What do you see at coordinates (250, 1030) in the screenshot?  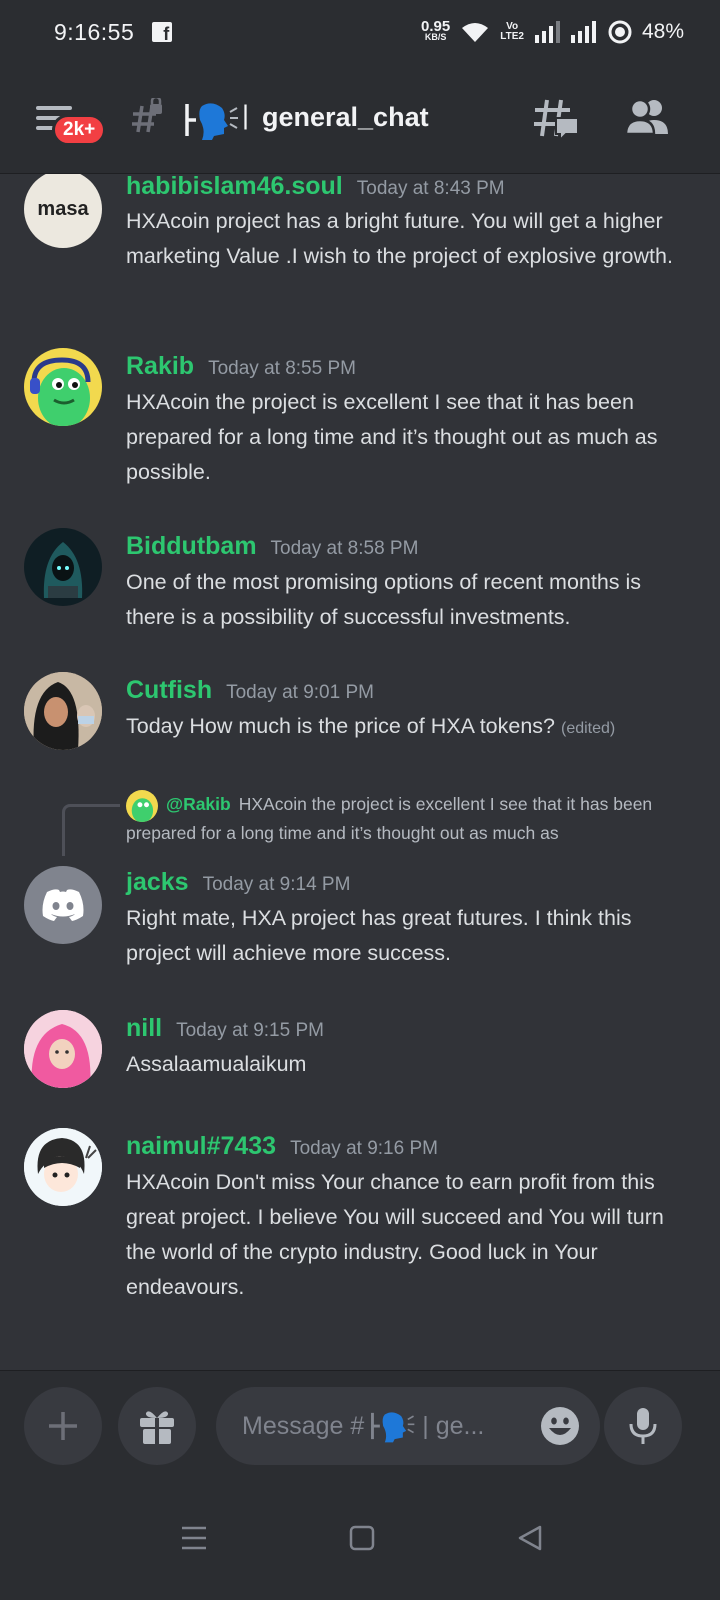 I see `timestamp: Today at 9:15 PM` at bounding box center [250, 1030].